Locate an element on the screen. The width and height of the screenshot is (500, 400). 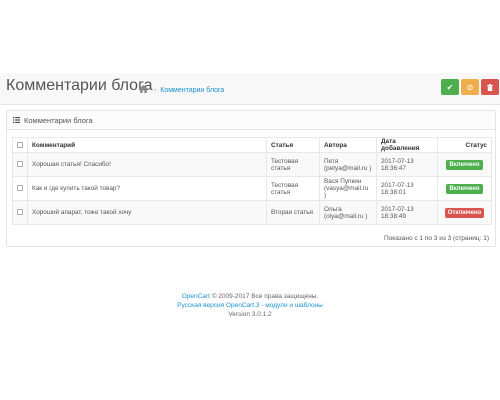
comment-cell: Как и где купить такой товар? is located at coordinates (147, 188).